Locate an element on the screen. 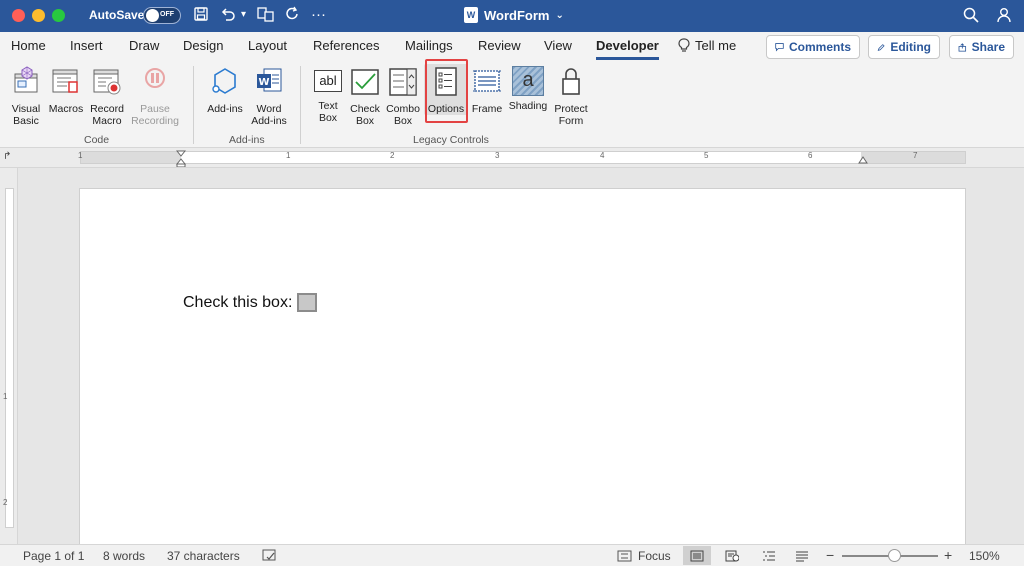 Image resolution: width=1024 pixels, height=566 pixels. vertical-ruler: 1 2 is located at coordinates (9, 356).